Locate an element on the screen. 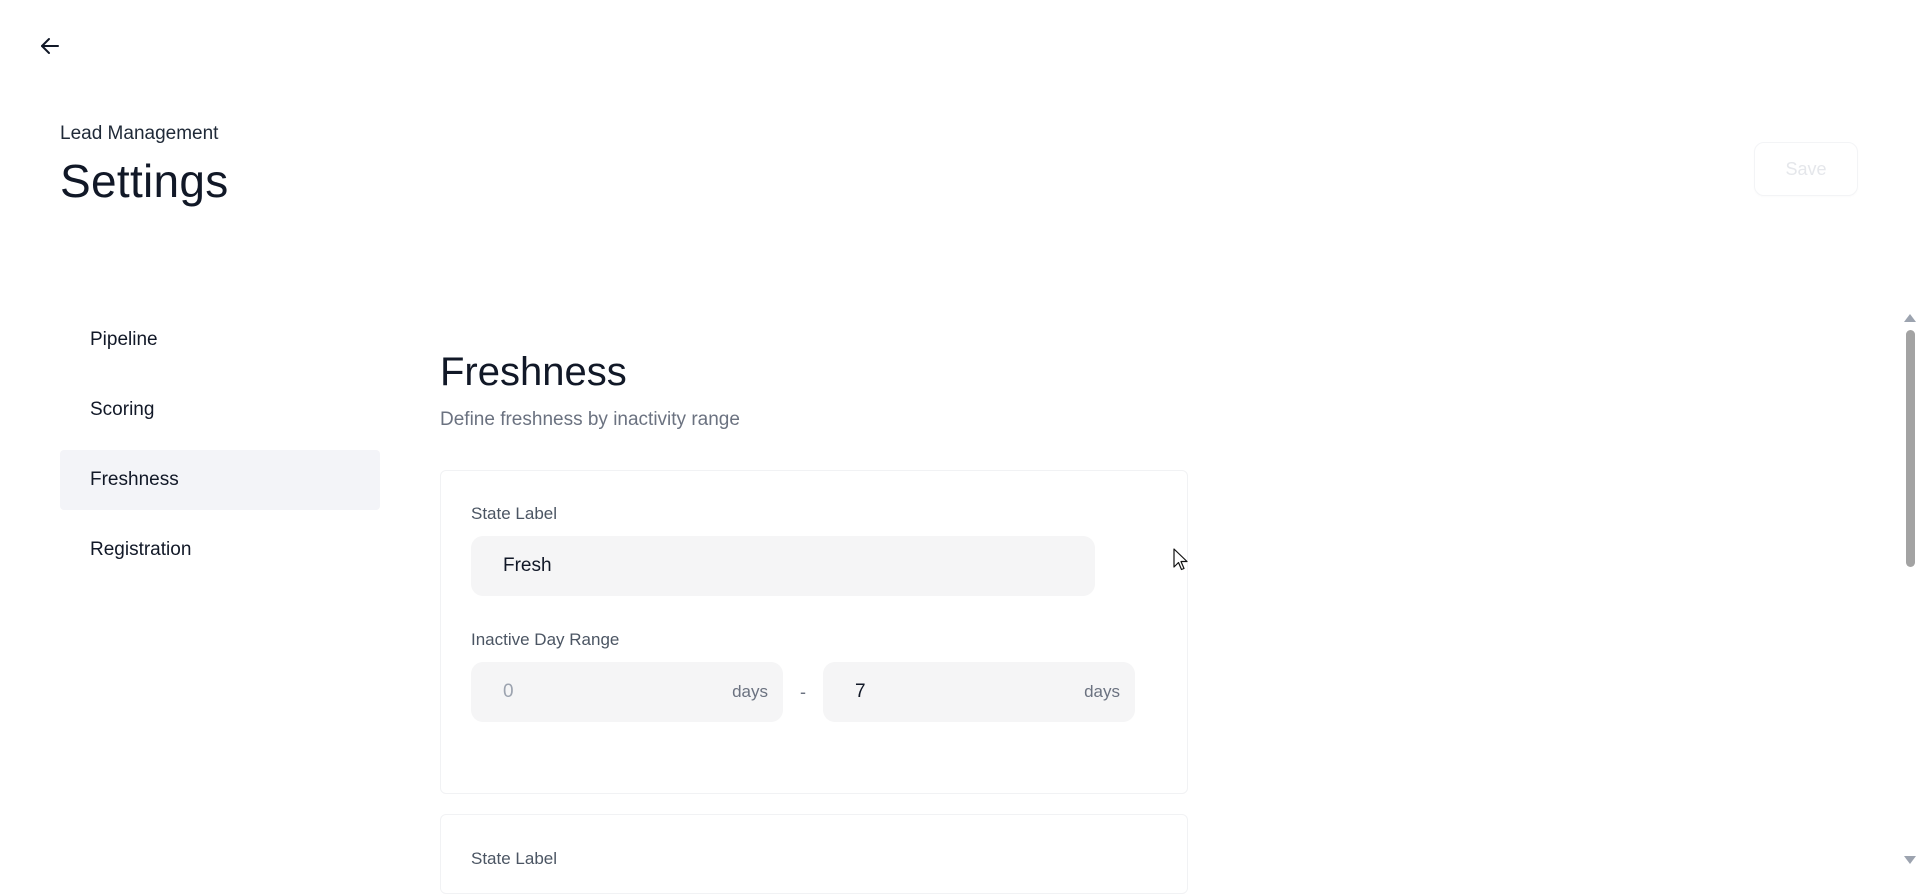 The height and width of the screenshot is (894, 1920). page-scrollbar is located at coordinates (1910, 589).